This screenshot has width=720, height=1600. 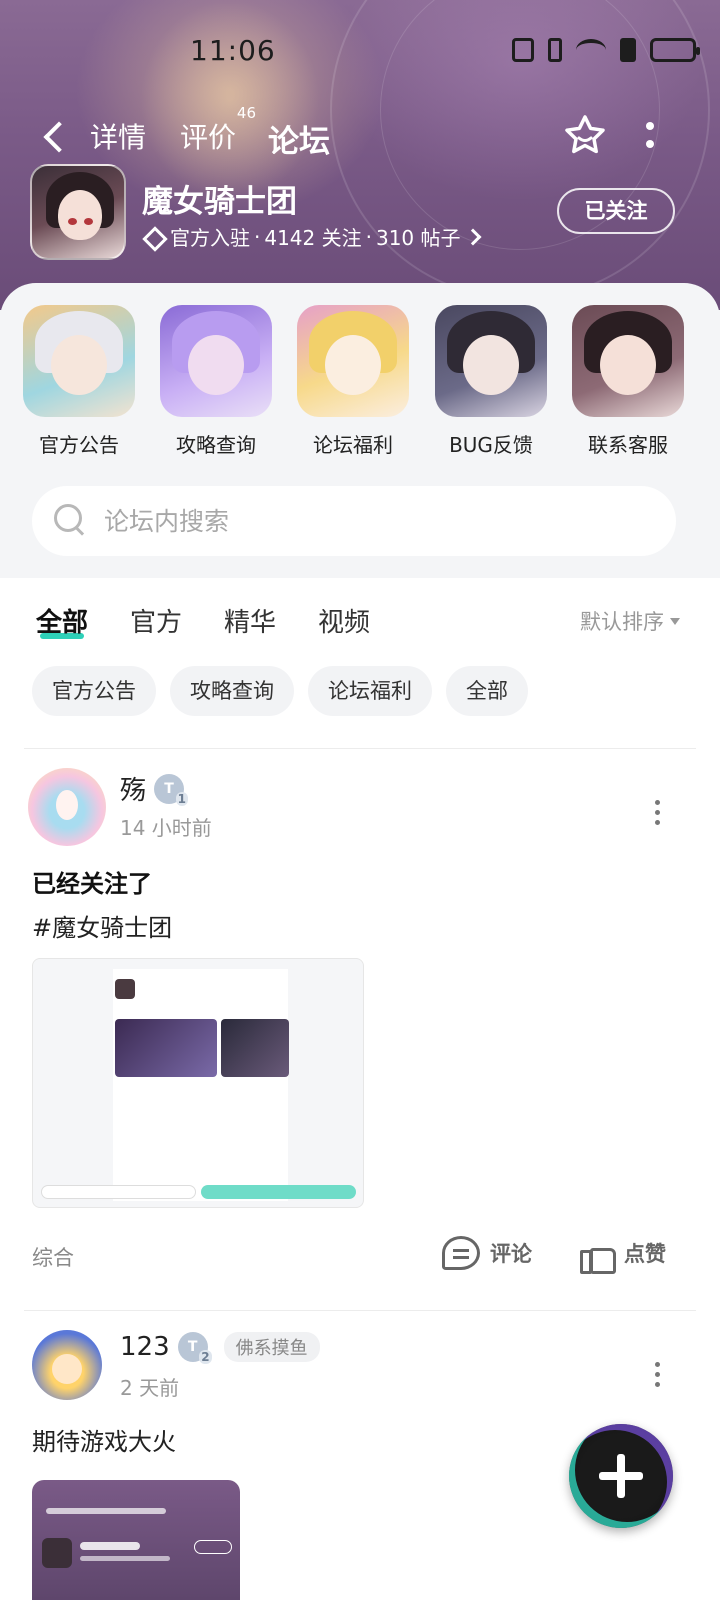 I want to click on chip-guides: 攻略查询, so click(x=232, y=691).